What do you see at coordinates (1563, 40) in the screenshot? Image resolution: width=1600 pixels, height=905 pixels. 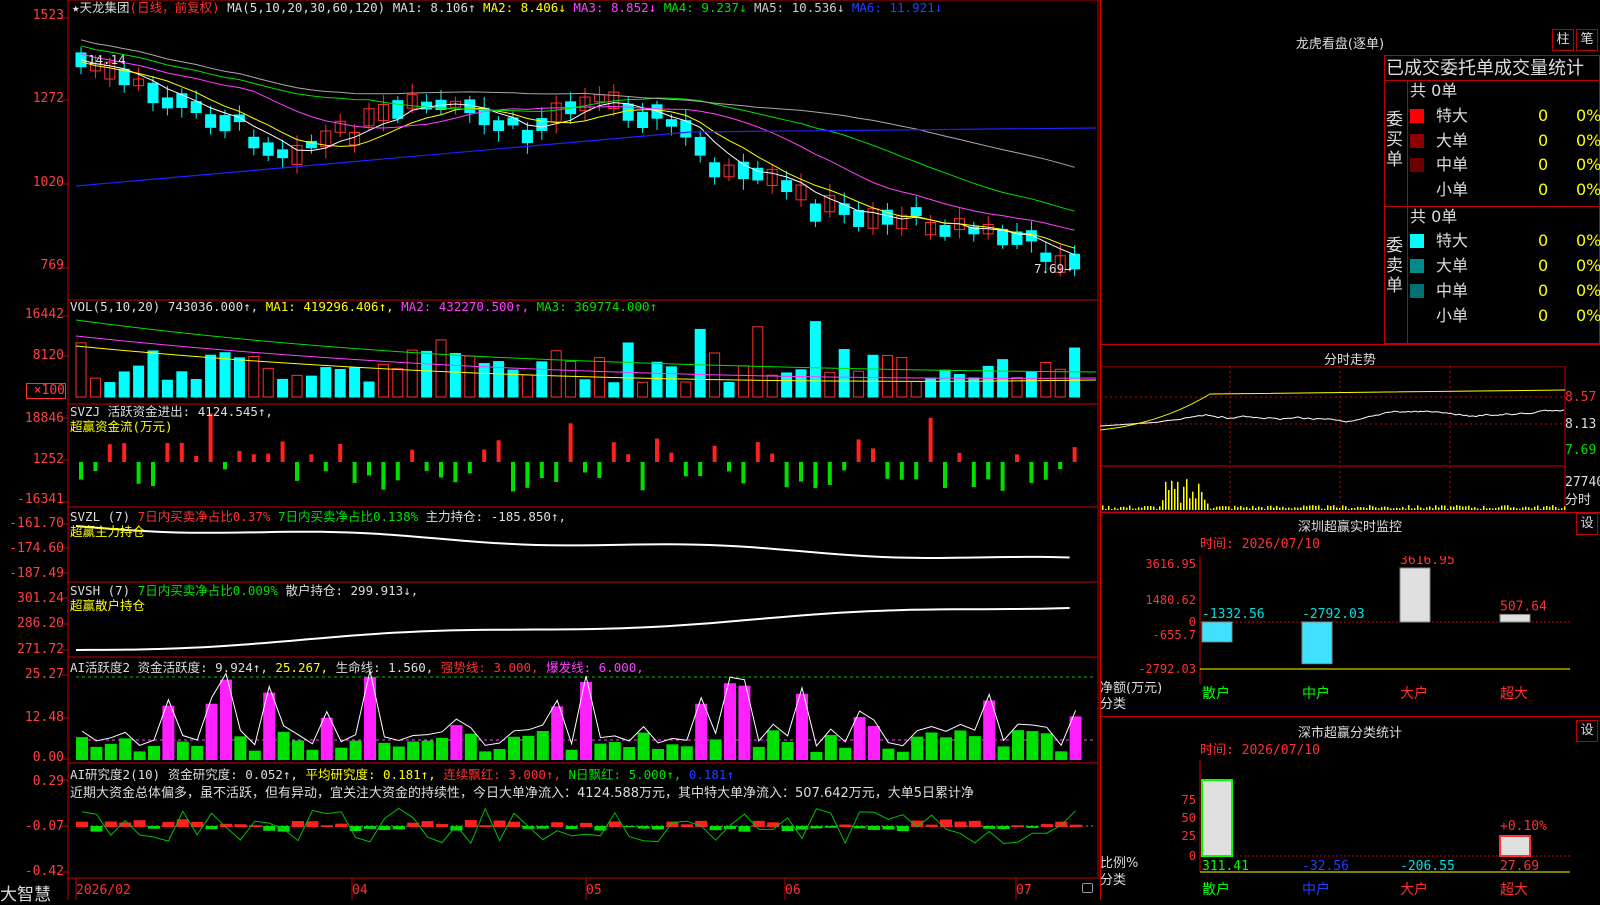 I see `bar-mode-button: 柱` at bounding box center [1563, 40].